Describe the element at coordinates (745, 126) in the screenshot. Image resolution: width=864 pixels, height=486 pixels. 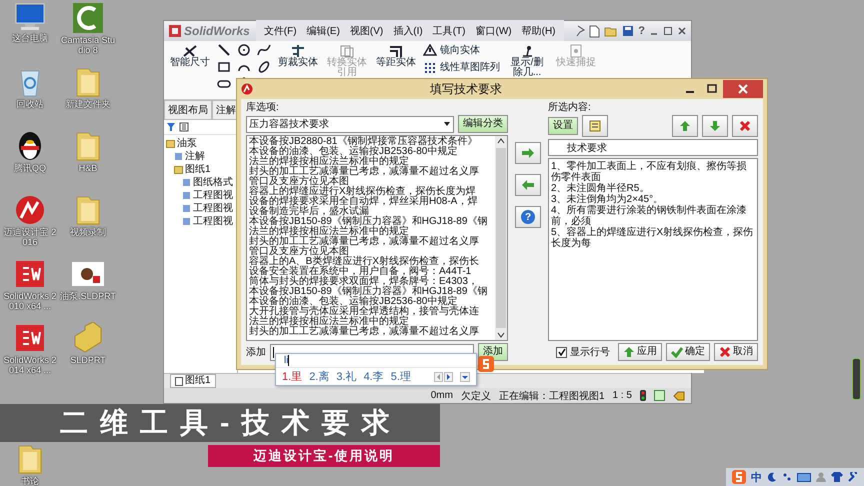
I see `delete-button` at that location.